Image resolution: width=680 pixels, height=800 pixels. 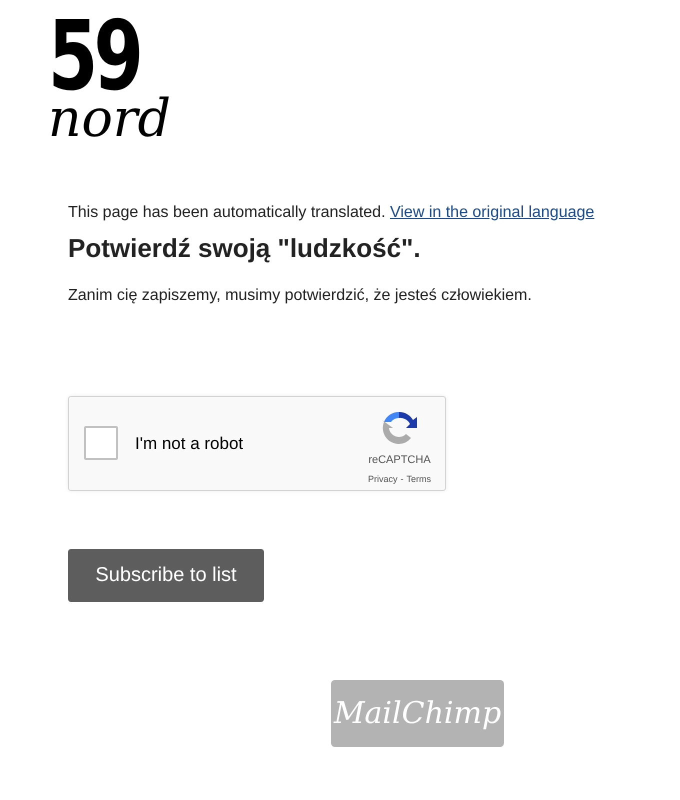 What do you see at coordinates (94, 56) in the screenshot?
I see `logo-number: 59` at bounding box center [94, 56].